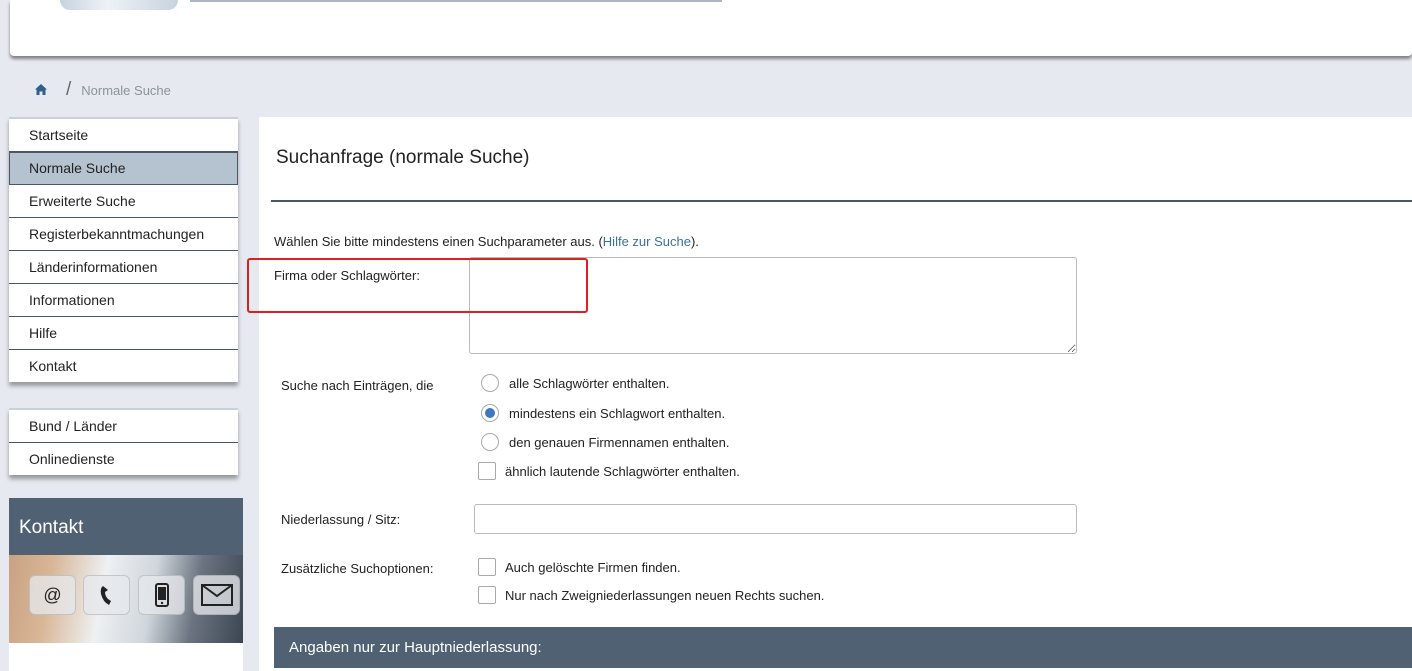  What do you see at coordinates (119, 5) in the screenshot?
I see `logo` at bounding box center [119, 5].